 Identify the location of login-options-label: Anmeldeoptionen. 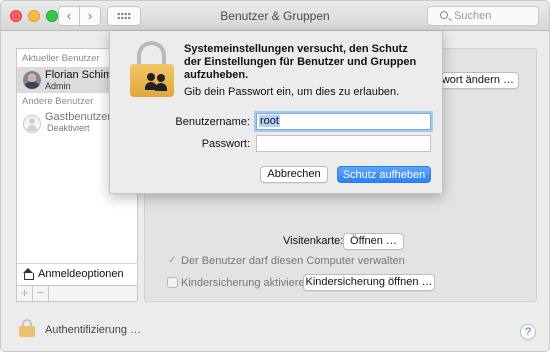
(81, 274).